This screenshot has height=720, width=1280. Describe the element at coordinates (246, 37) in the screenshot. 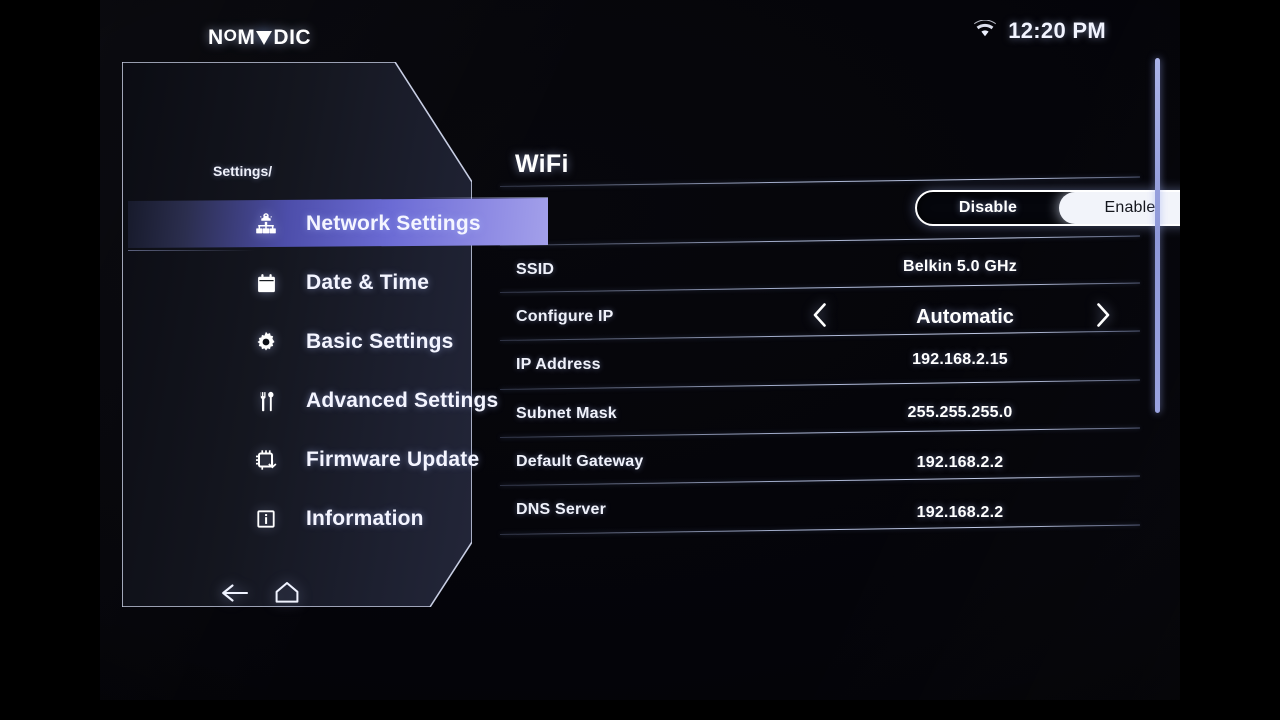

I see `logo-letter-m: M` at that location.